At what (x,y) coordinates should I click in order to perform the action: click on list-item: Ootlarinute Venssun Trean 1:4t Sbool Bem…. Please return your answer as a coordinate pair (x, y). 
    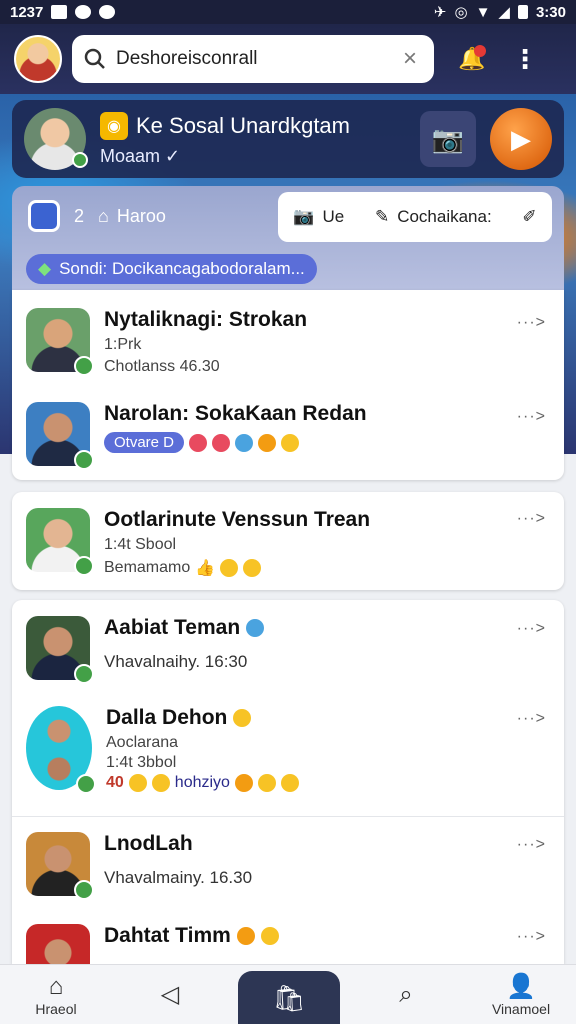
    Looking at the image, I should click on (288, 543).